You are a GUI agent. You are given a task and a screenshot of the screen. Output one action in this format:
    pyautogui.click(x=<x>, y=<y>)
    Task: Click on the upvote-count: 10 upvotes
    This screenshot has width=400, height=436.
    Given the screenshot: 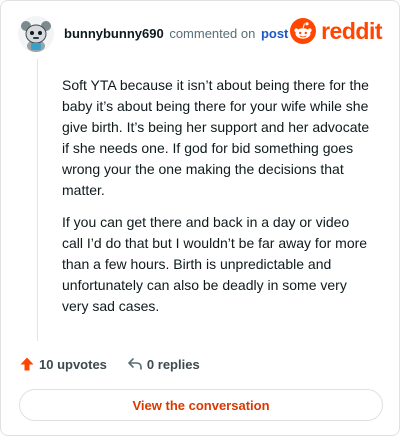 What is the action you would take?
    pyautogui.click(x=73, y=364)
    